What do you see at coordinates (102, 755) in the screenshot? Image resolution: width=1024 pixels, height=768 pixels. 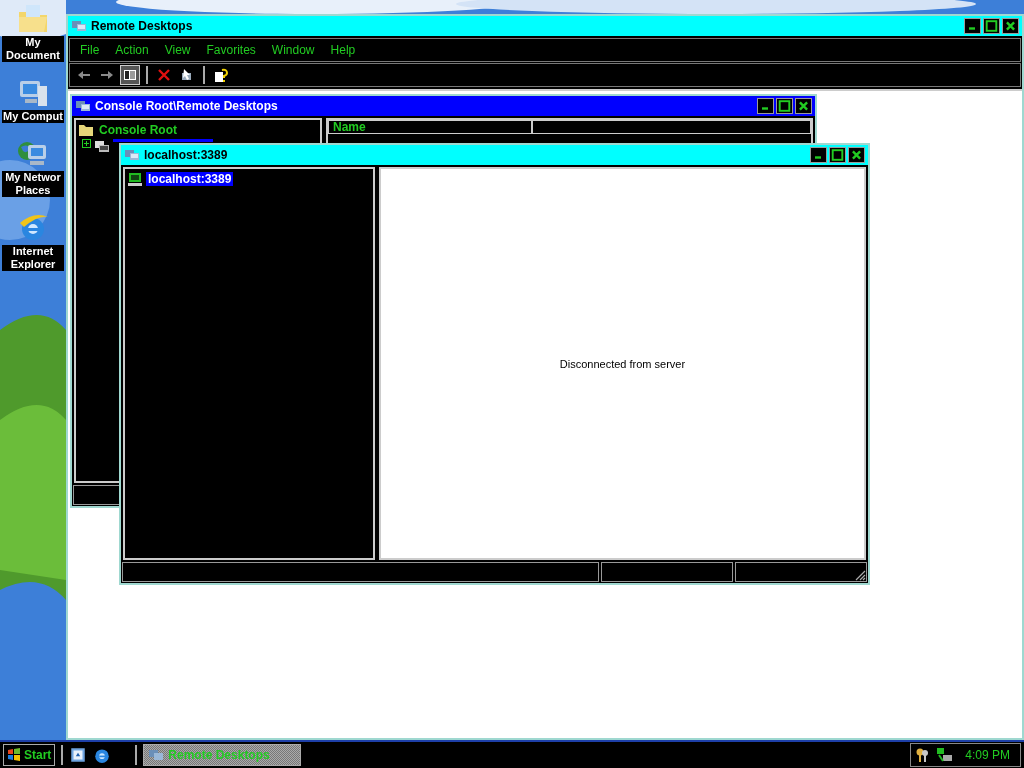 I see `browser-icon` at bounding box center [102, 755].